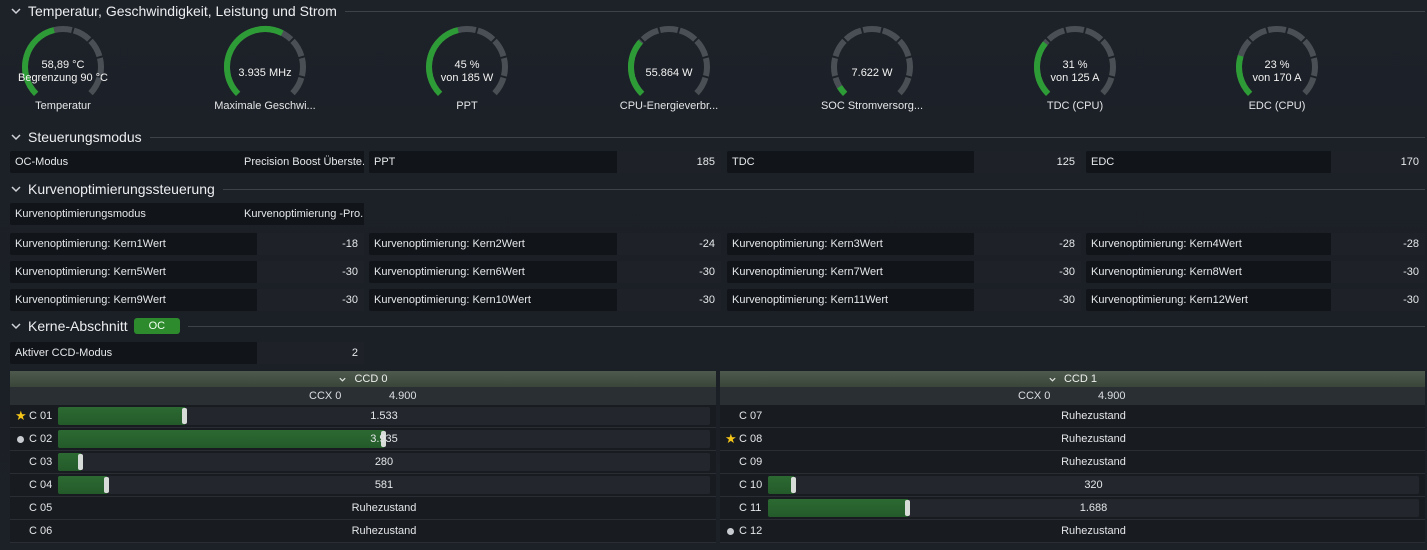 Image resolution: width=1427 pixels, height=550 pixels. What do you see at coordinates (187, 353) in the screenshot?
I see `ccd-mode-field: Aktiver CCD-Modus 2` at bounding box center [187, 353].